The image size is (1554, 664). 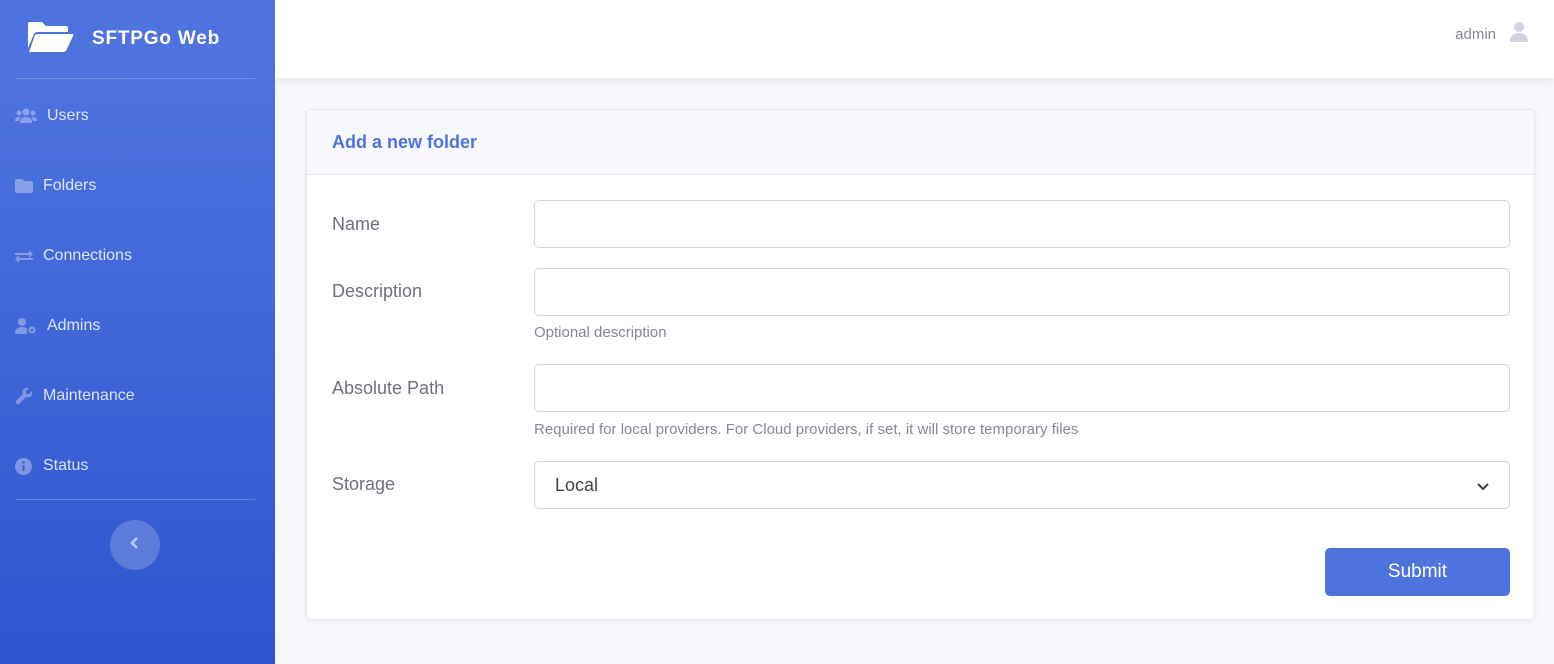 What do you see at coordinates (1417, 572) in the screenshot?
I see `submit-button: Submit` at bounding box center [1417, 572].